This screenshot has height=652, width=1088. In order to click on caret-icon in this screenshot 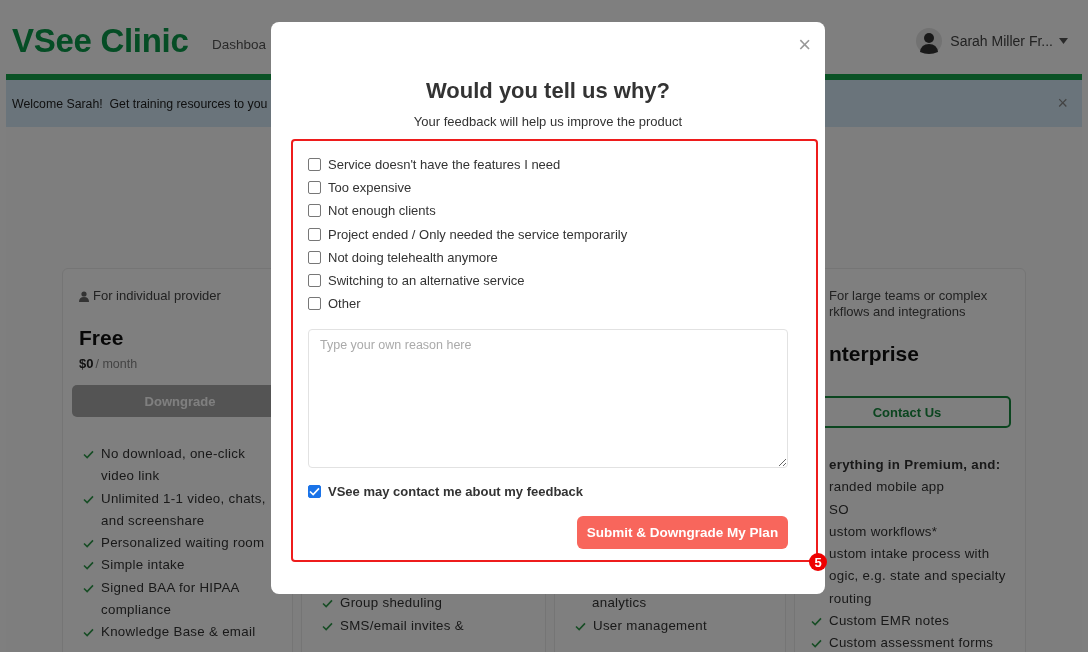, I will do `click(1063, 41)`.